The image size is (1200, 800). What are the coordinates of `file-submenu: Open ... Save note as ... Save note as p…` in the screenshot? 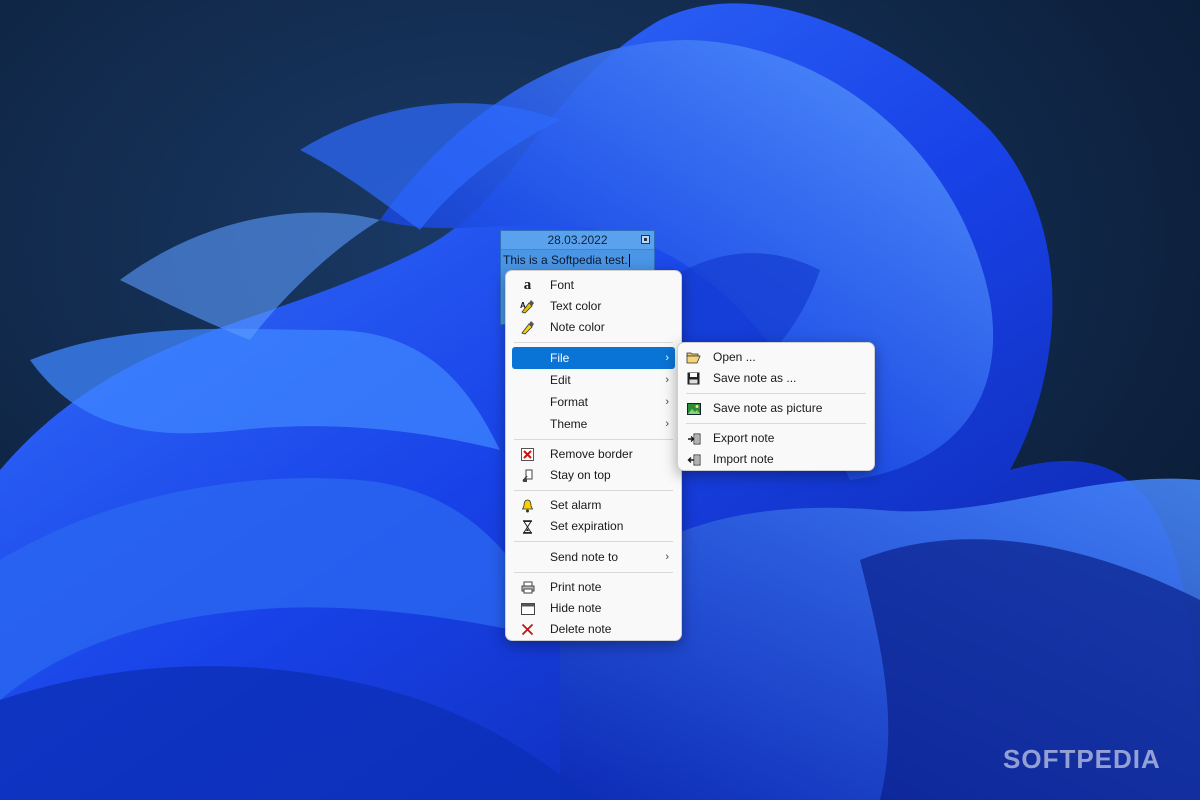 It's located at (776, 406).